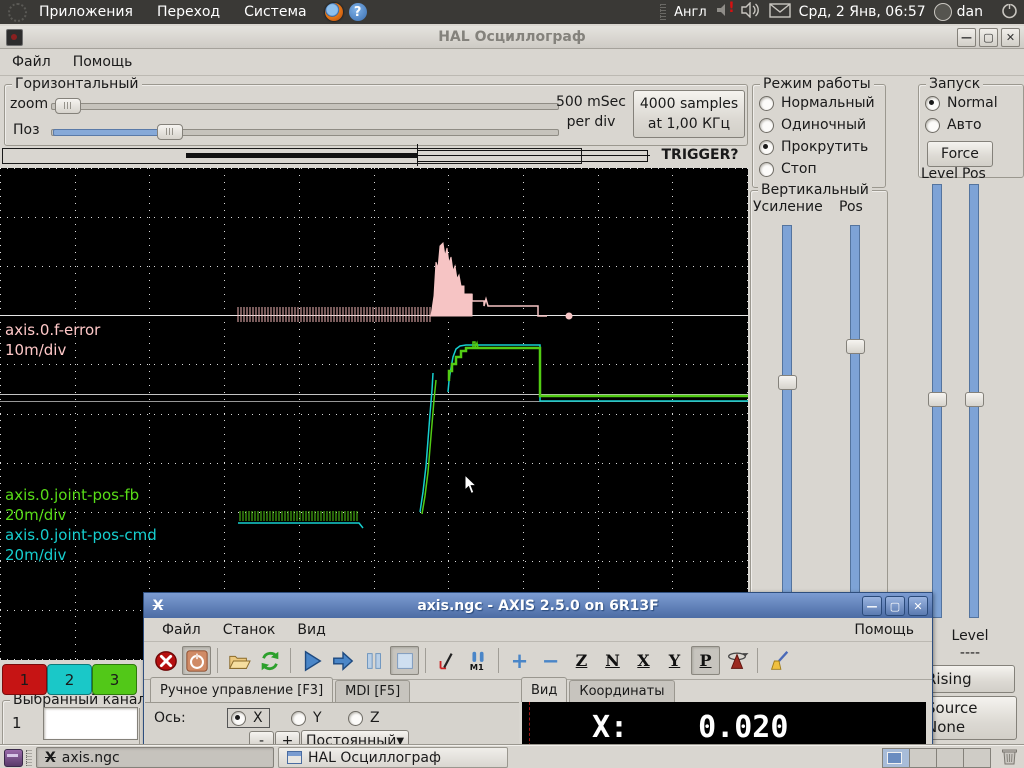  Describe the element at coordinates (17, 723) in the screenshot. I see `selected-channel-number: 1` at that location.